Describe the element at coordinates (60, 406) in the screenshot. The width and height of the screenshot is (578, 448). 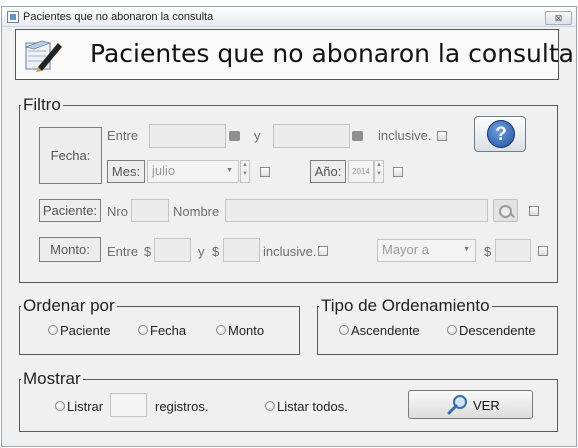
I see `listrar-radio` at that location.